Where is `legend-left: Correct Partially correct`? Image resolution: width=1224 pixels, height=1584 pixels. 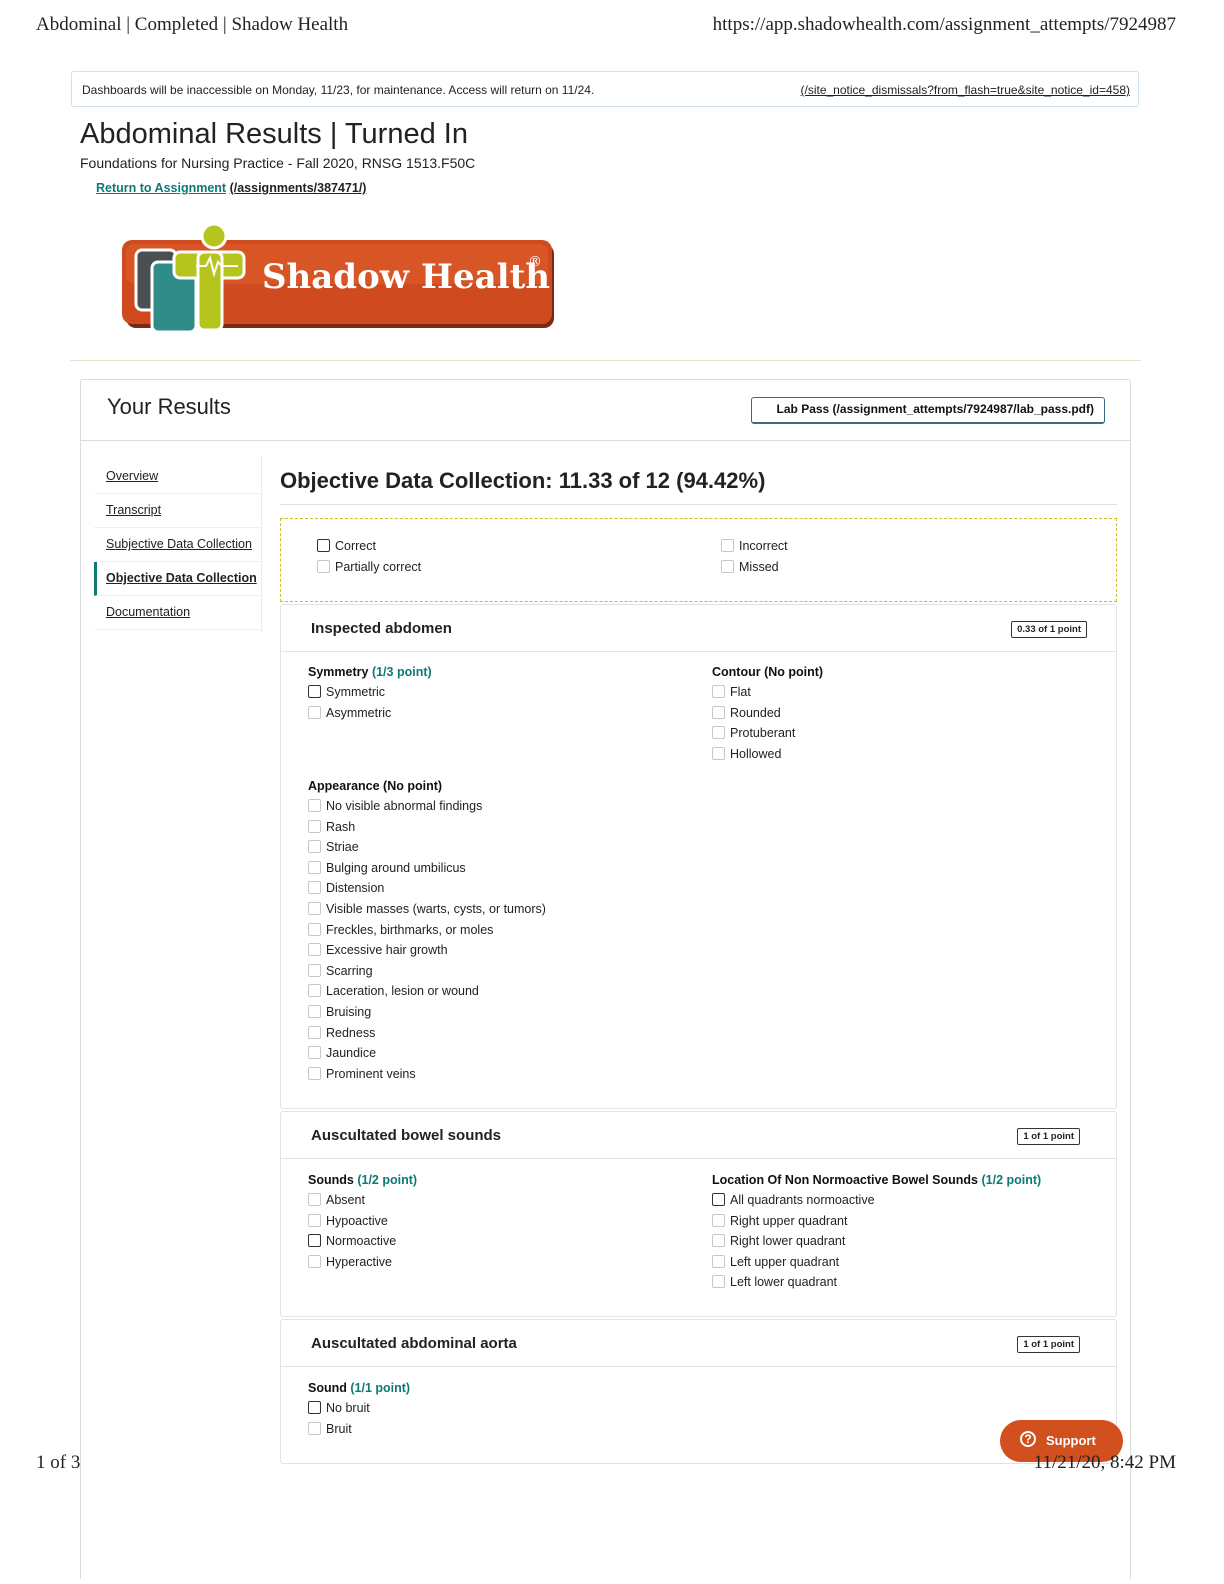 legend-left: Correct Partially correct is located at coordinates (369, 556).